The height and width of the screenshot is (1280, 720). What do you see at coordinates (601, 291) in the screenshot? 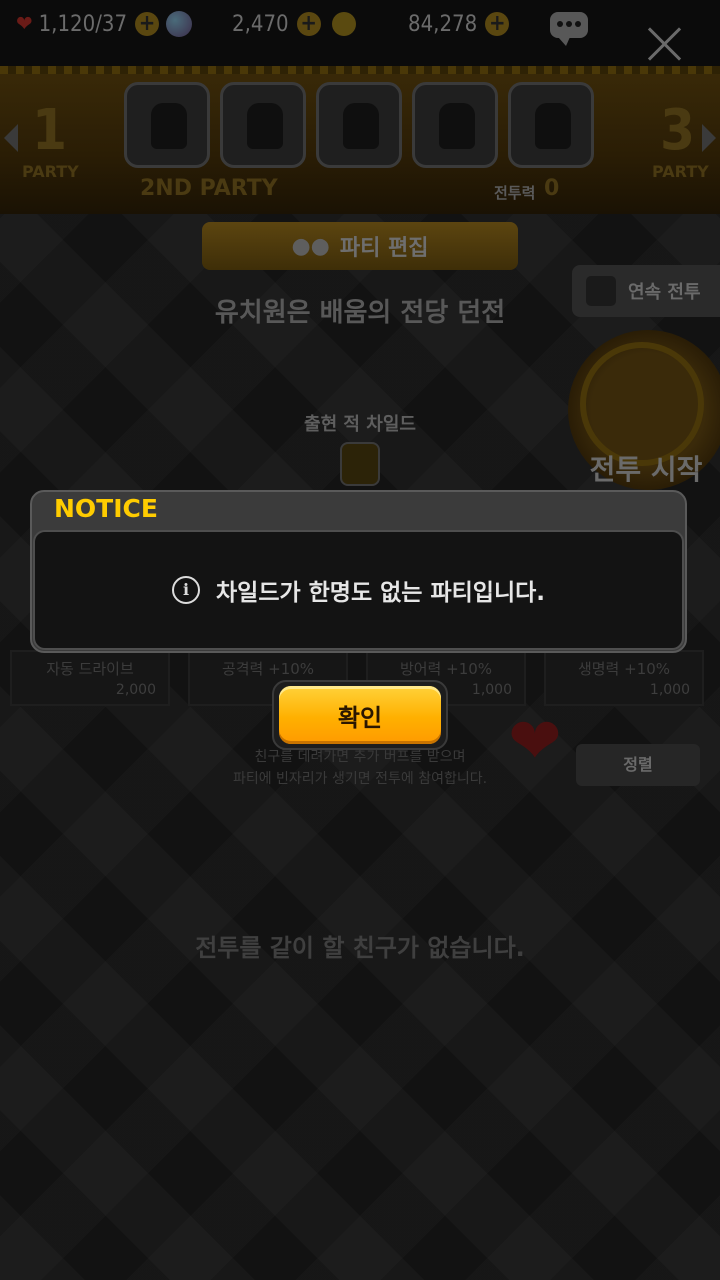
I see `checkbox-icon` at bounding box center [601, 291].